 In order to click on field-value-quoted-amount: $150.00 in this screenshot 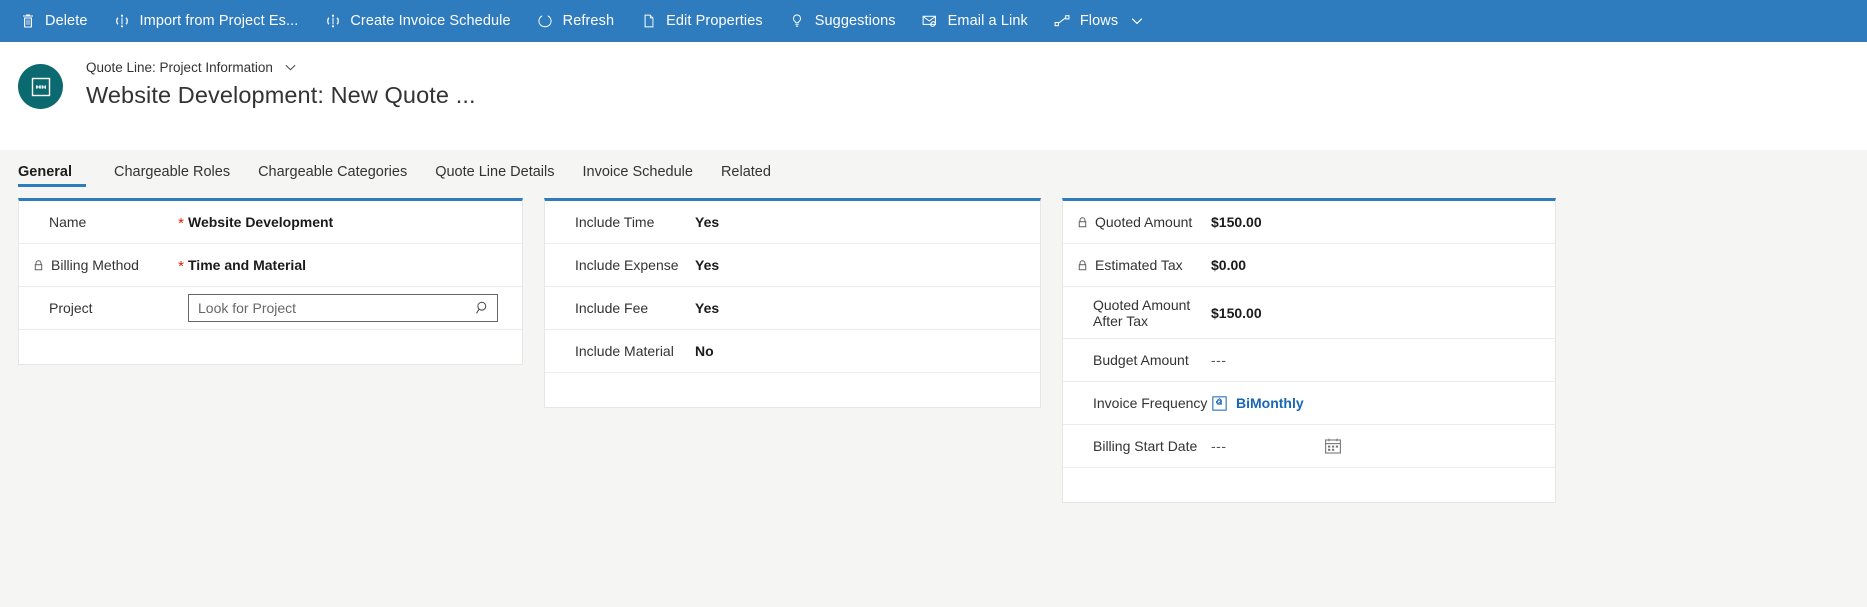, I will do `click(1236, 222)`.